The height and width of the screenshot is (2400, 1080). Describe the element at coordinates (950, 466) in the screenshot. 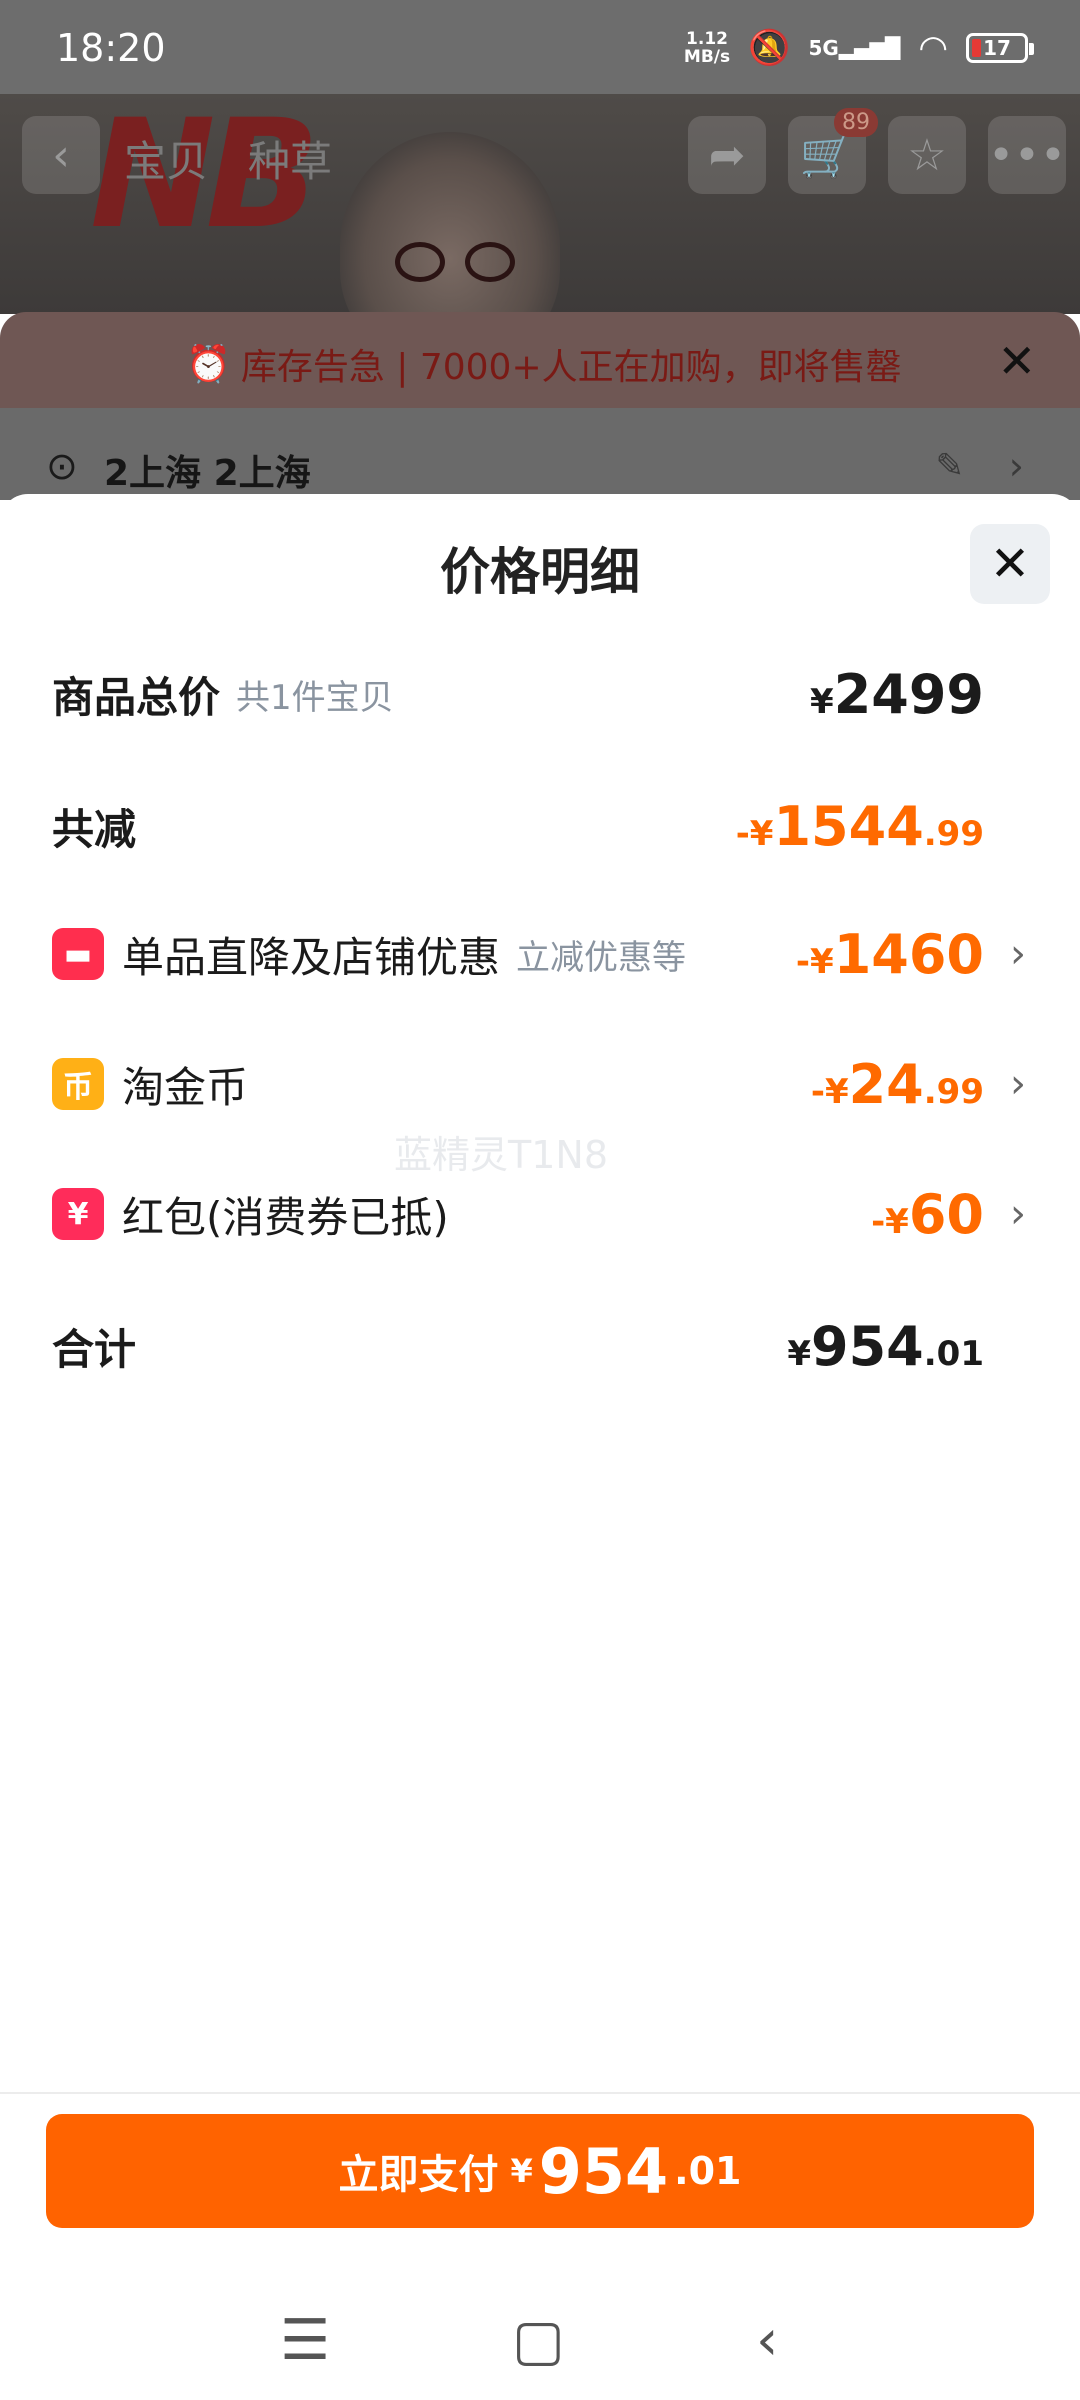

I see `edit-icon: ✎` at that location.